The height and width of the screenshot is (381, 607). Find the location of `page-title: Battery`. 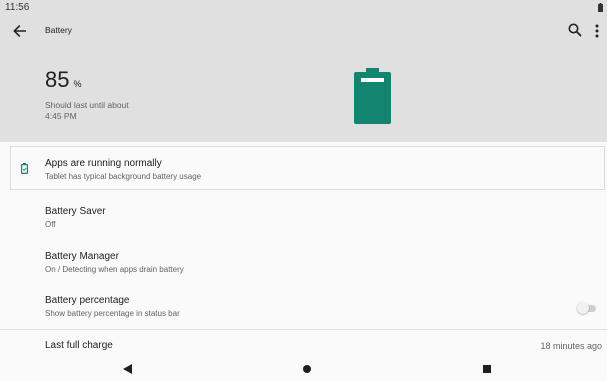

page-title: Battery is located at coordinates (58, 30).